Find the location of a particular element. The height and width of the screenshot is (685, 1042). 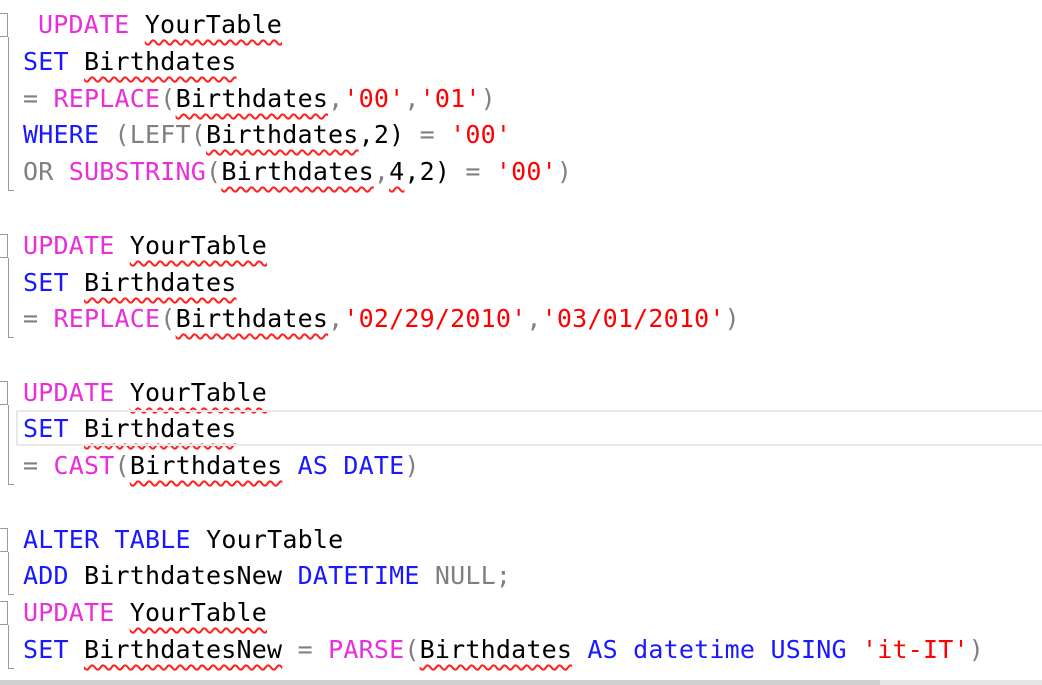

code-text: = REPLACE(Birthdates,'00','01') is located at coordinates (259, 98).